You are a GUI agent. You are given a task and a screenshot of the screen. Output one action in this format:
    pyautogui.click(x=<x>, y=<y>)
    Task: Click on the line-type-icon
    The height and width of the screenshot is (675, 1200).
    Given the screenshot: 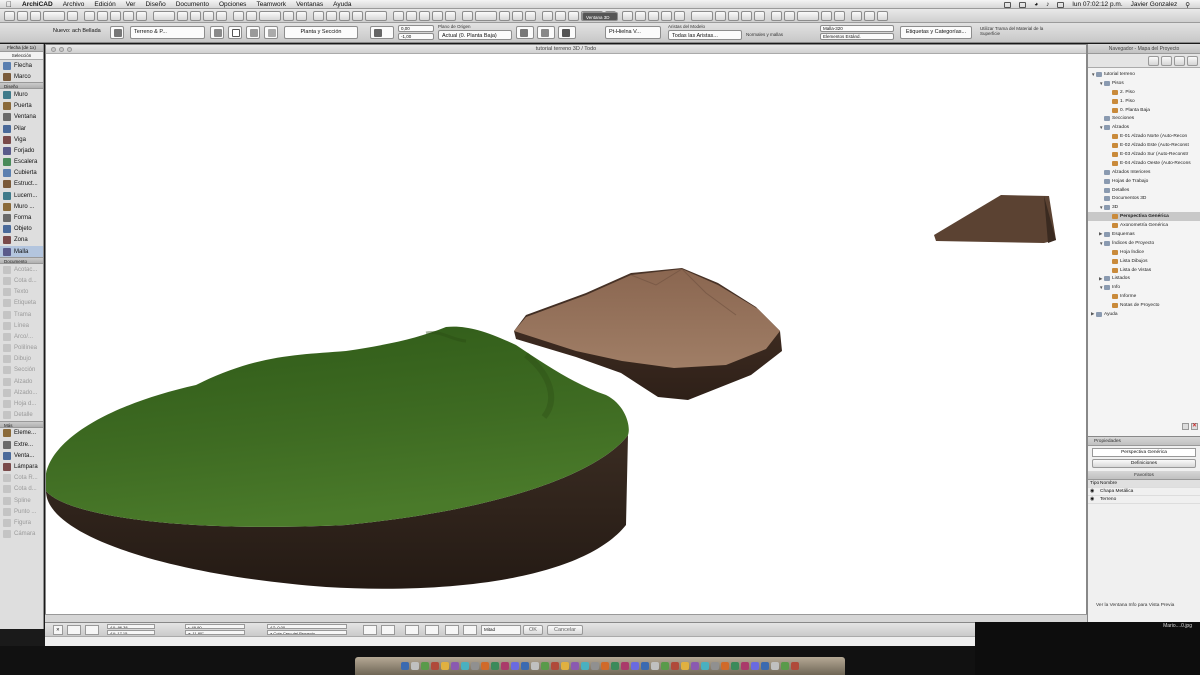 What is the action you would take?
    pyautogui.click(x=525, y=32)
    